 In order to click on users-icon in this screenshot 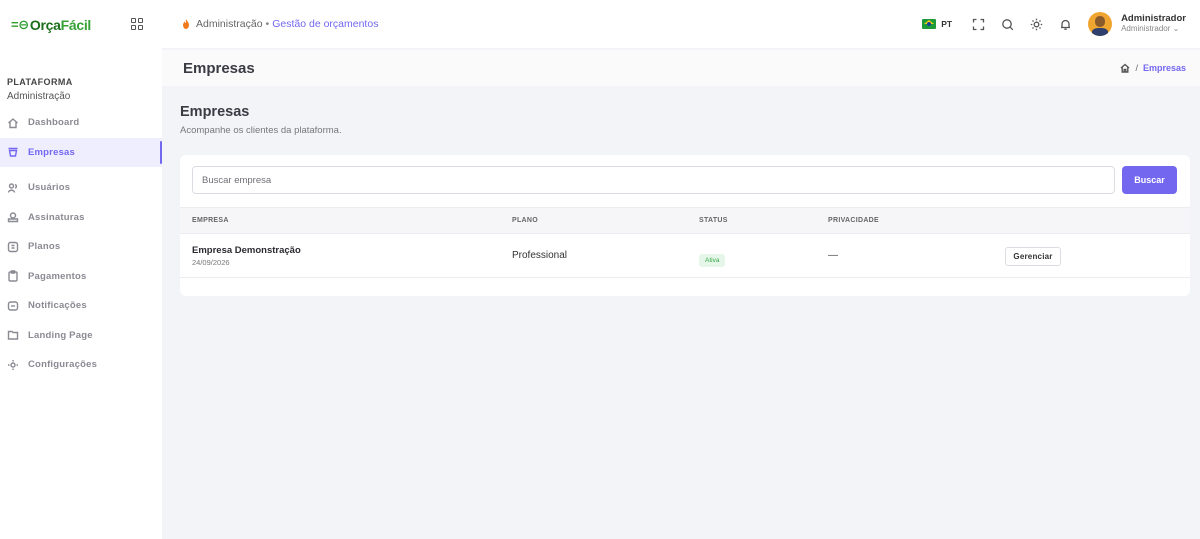, I will do `click(13, 188)`.